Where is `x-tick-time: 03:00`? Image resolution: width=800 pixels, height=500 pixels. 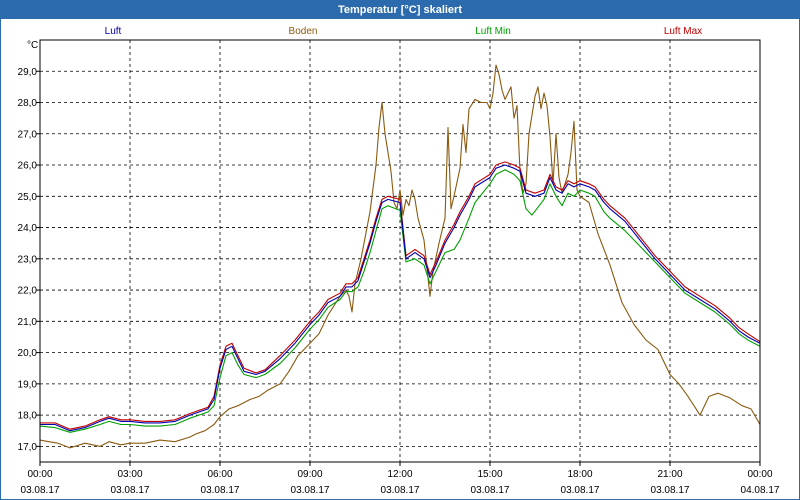
x-tick-time: 03:00 is located at coordinates (129, 474).